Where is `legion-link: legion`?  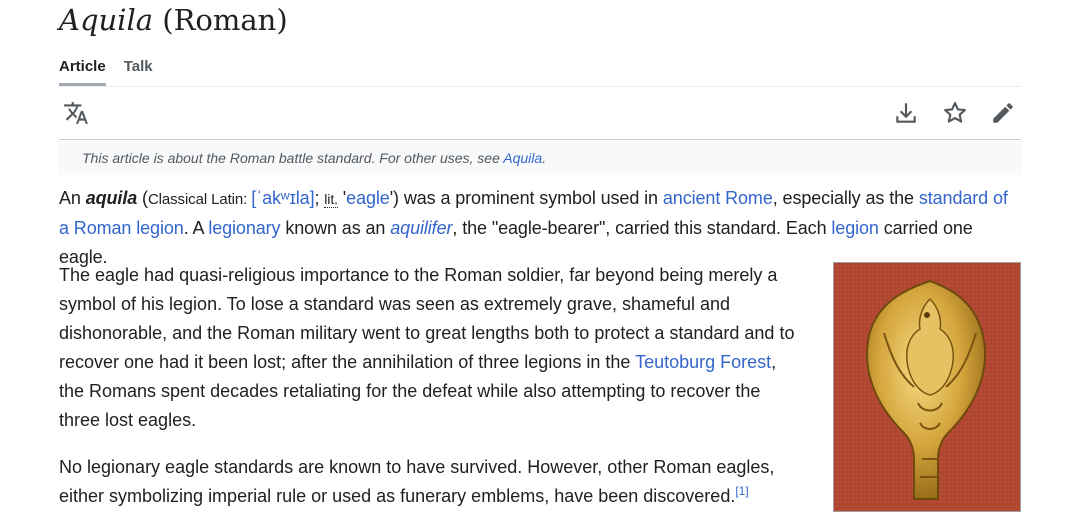
legion-link: legion is located at coordinates (855, 228).